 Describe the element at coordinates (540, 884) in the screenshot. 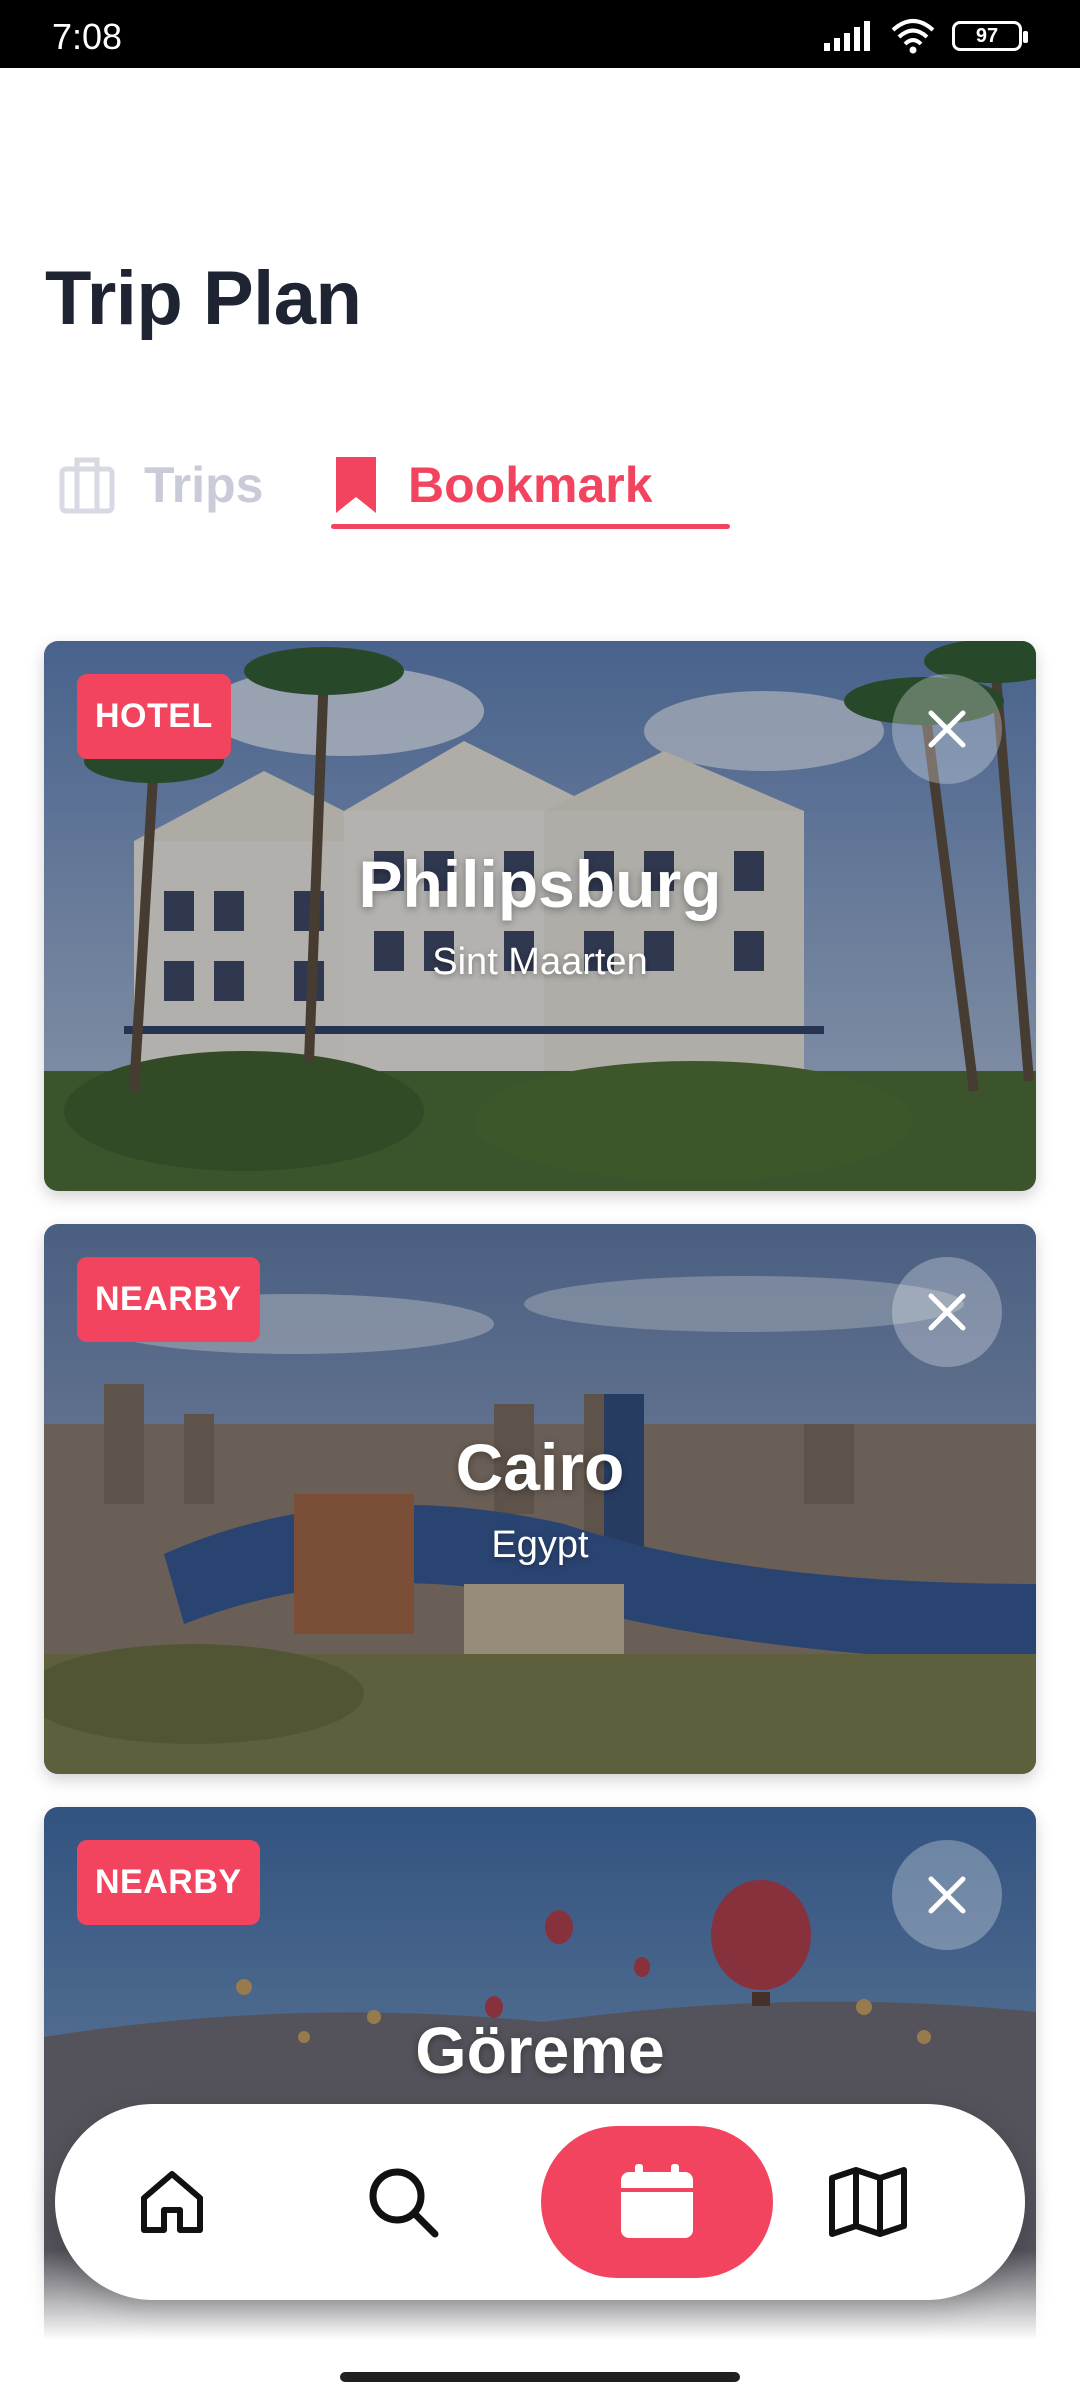

I see `card-city: Philipsburg` at that location.